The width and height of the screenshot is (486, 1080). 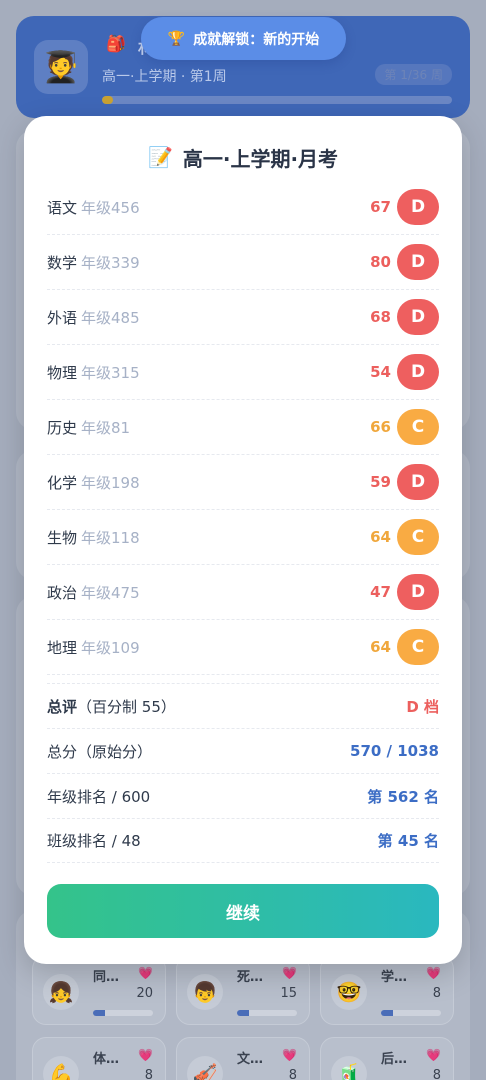 What do you see at coordinates (243, 795) in the screenshot?
I see `grade-rank-row: 年级排名 / 600 第 562 名` at bounding box center [243, 795].